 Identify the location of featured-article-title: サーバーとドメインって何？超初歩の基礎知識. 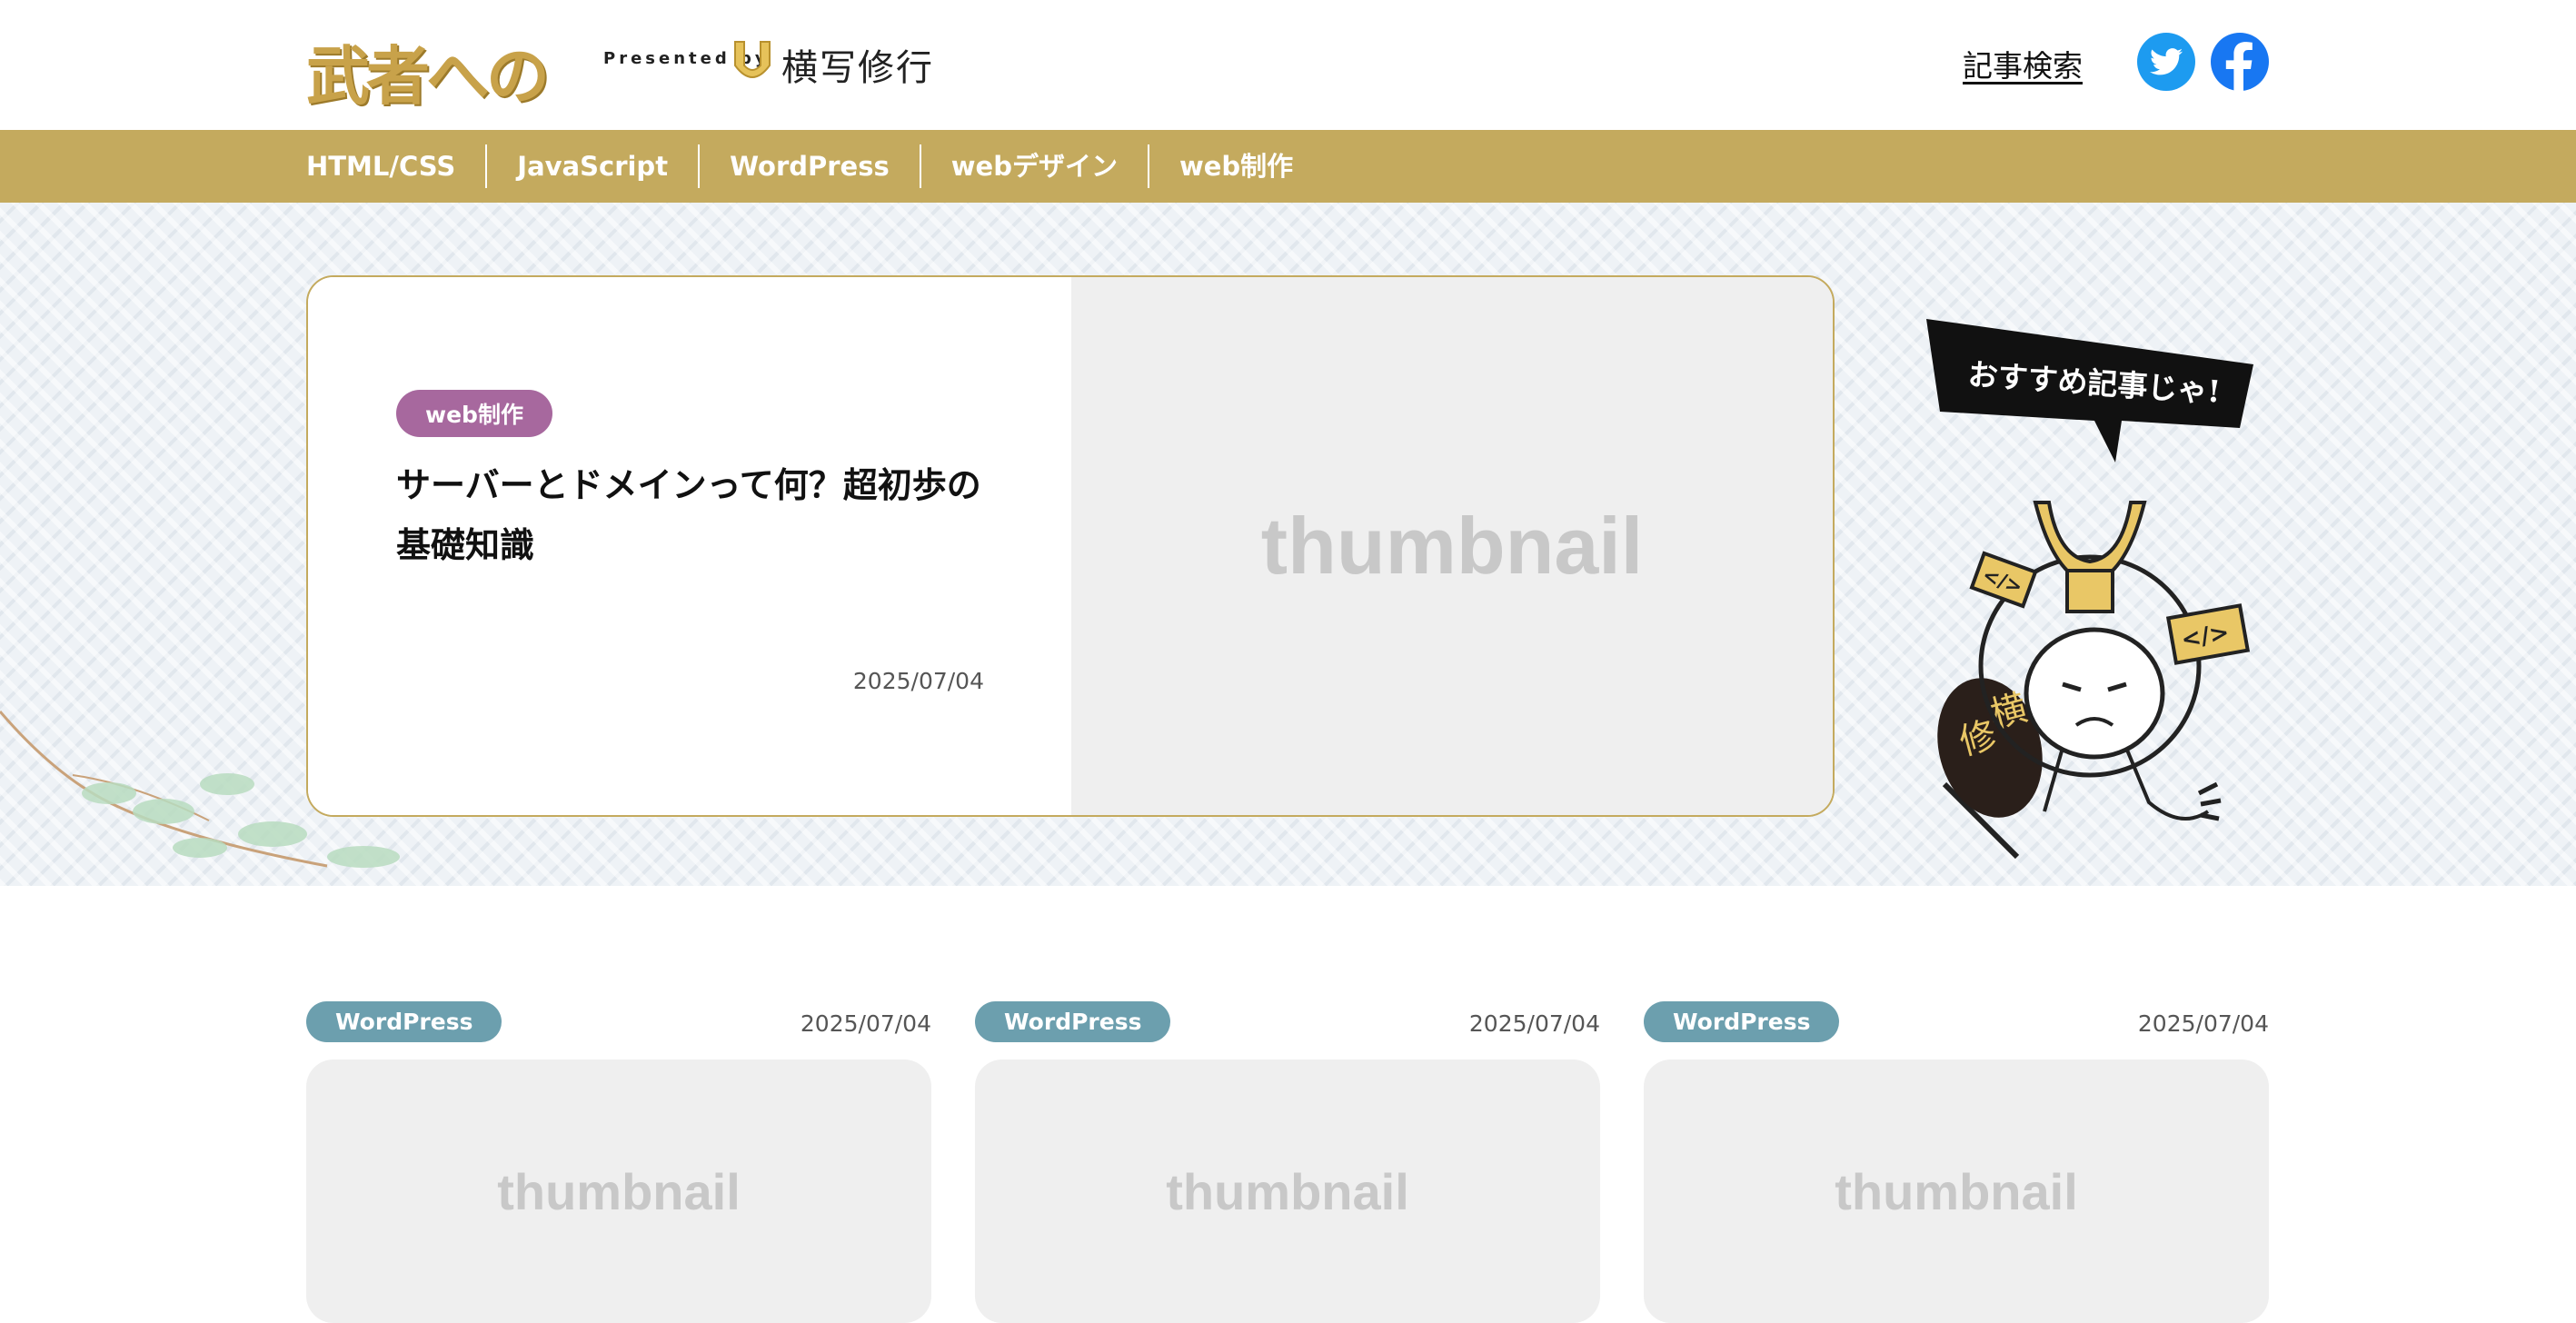
(705, 515).